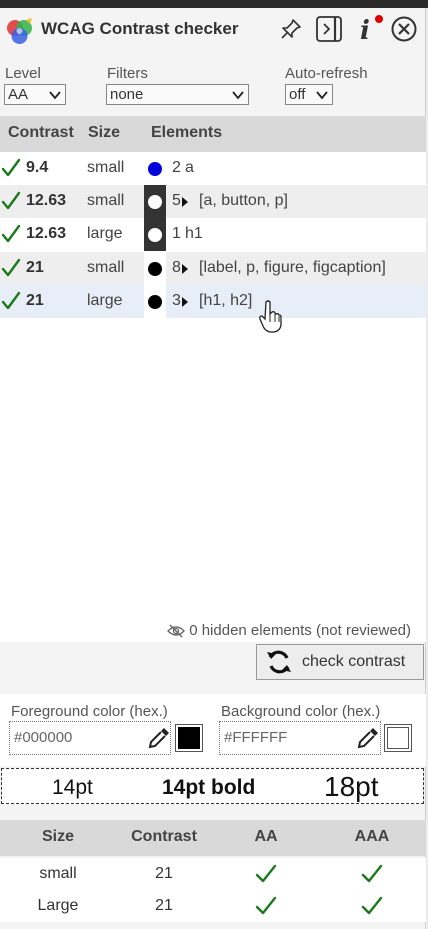 The height and width of the screenshot is (929, 428). I want to click on compliance-table: Size Contrast AA AAA small 21 Large 21, so click(213, 872).